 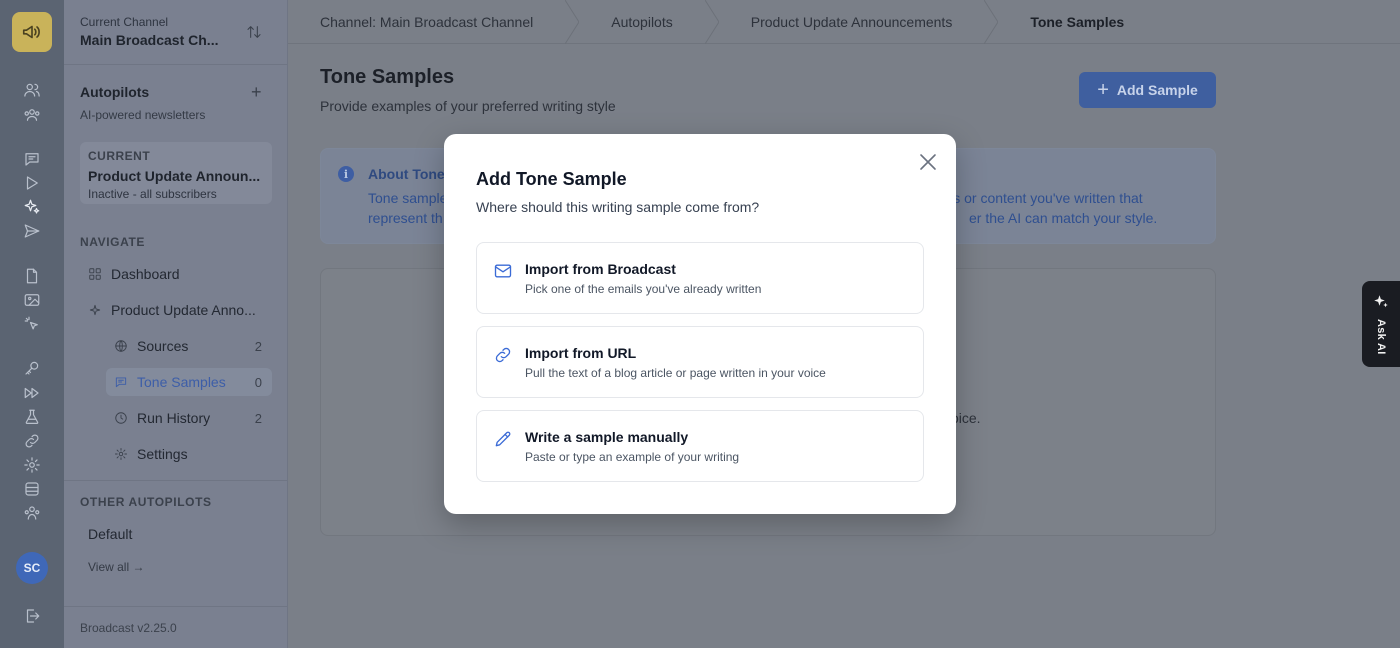 I want to click on nav-run-history: Run History 2, so click(x=189, y=418).